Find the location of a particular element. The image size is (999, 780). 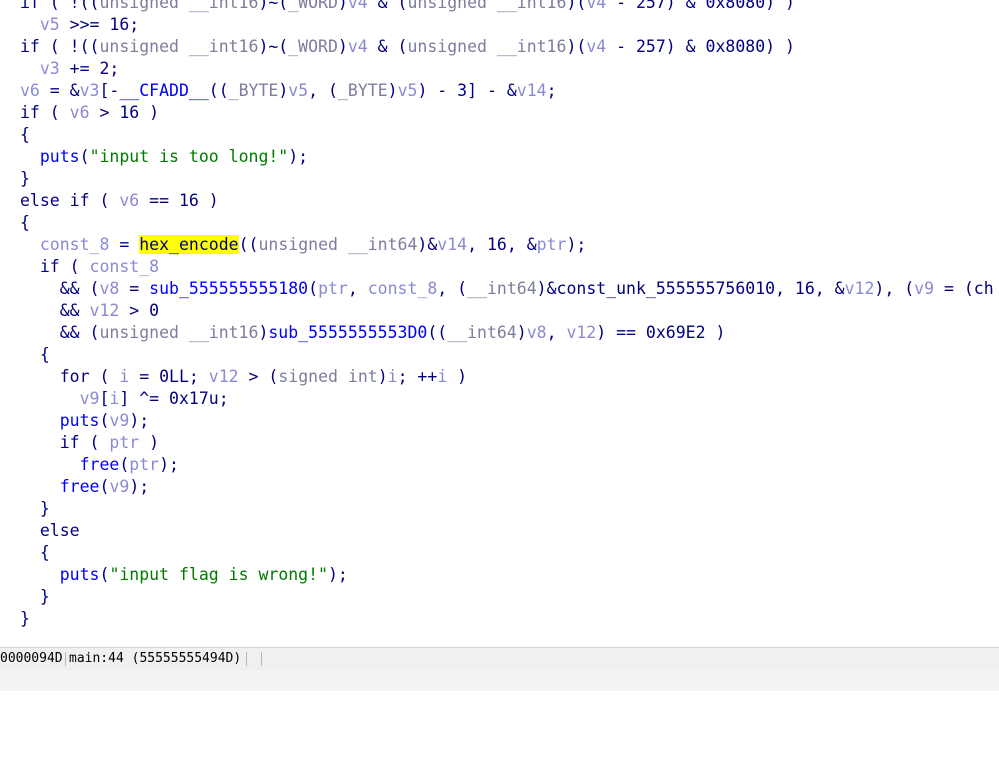

punctuation-token: & ( is located at coordinates (387, 46).